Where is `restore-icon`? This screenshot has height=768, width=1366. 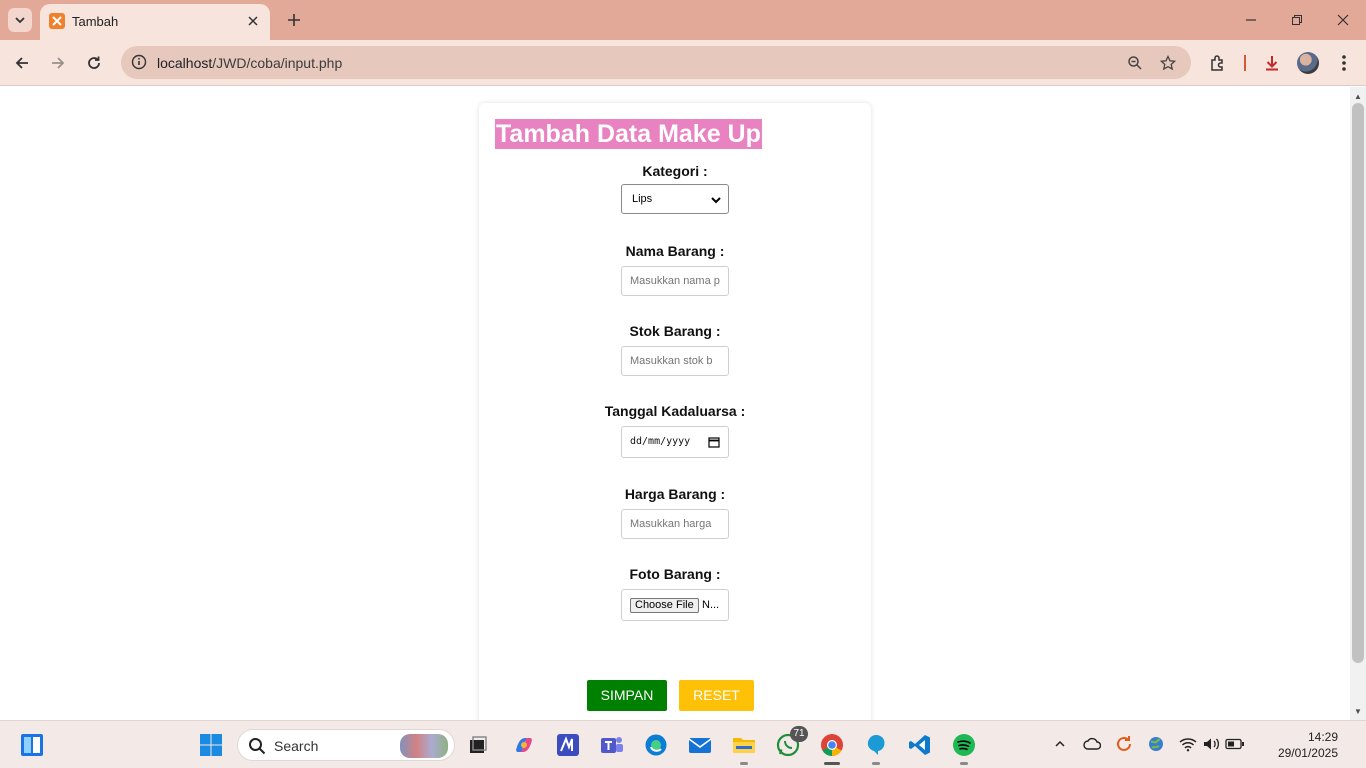
restore-icon is located at coordinates (1297, 20).